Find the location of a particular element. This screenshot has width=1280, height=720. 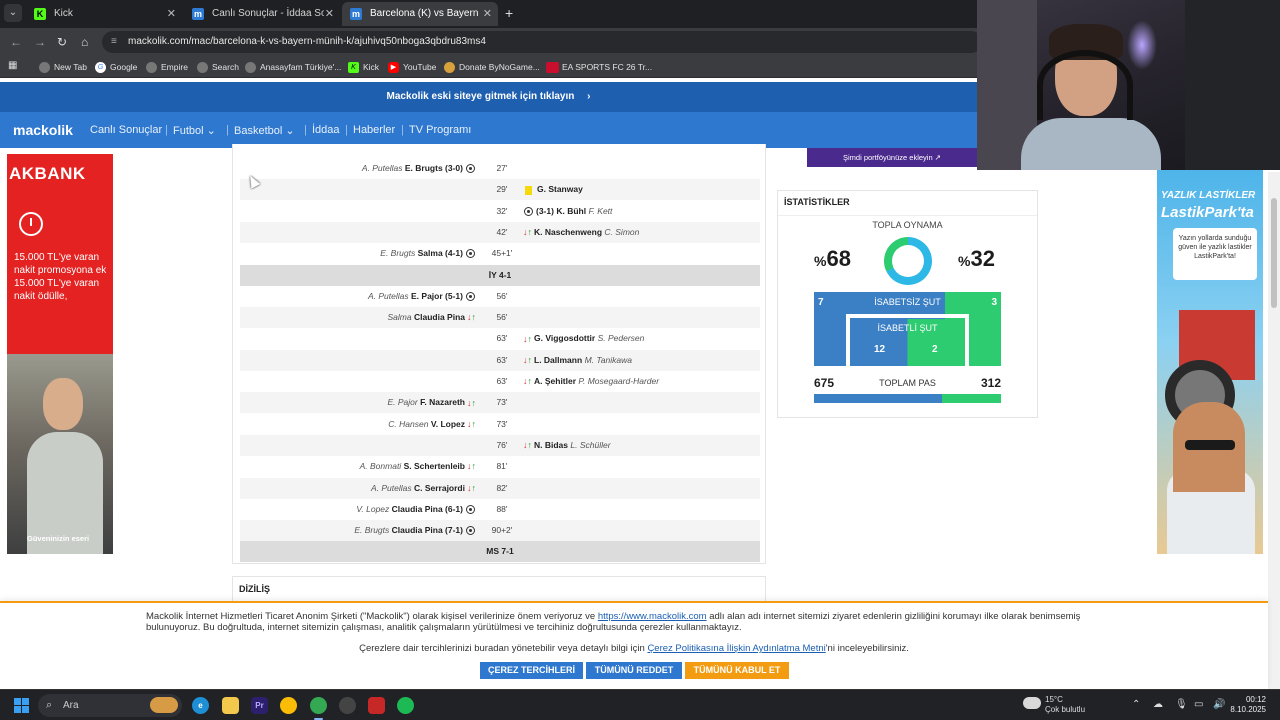

home-icon: ⌂ is located at coordinates (84, 42).